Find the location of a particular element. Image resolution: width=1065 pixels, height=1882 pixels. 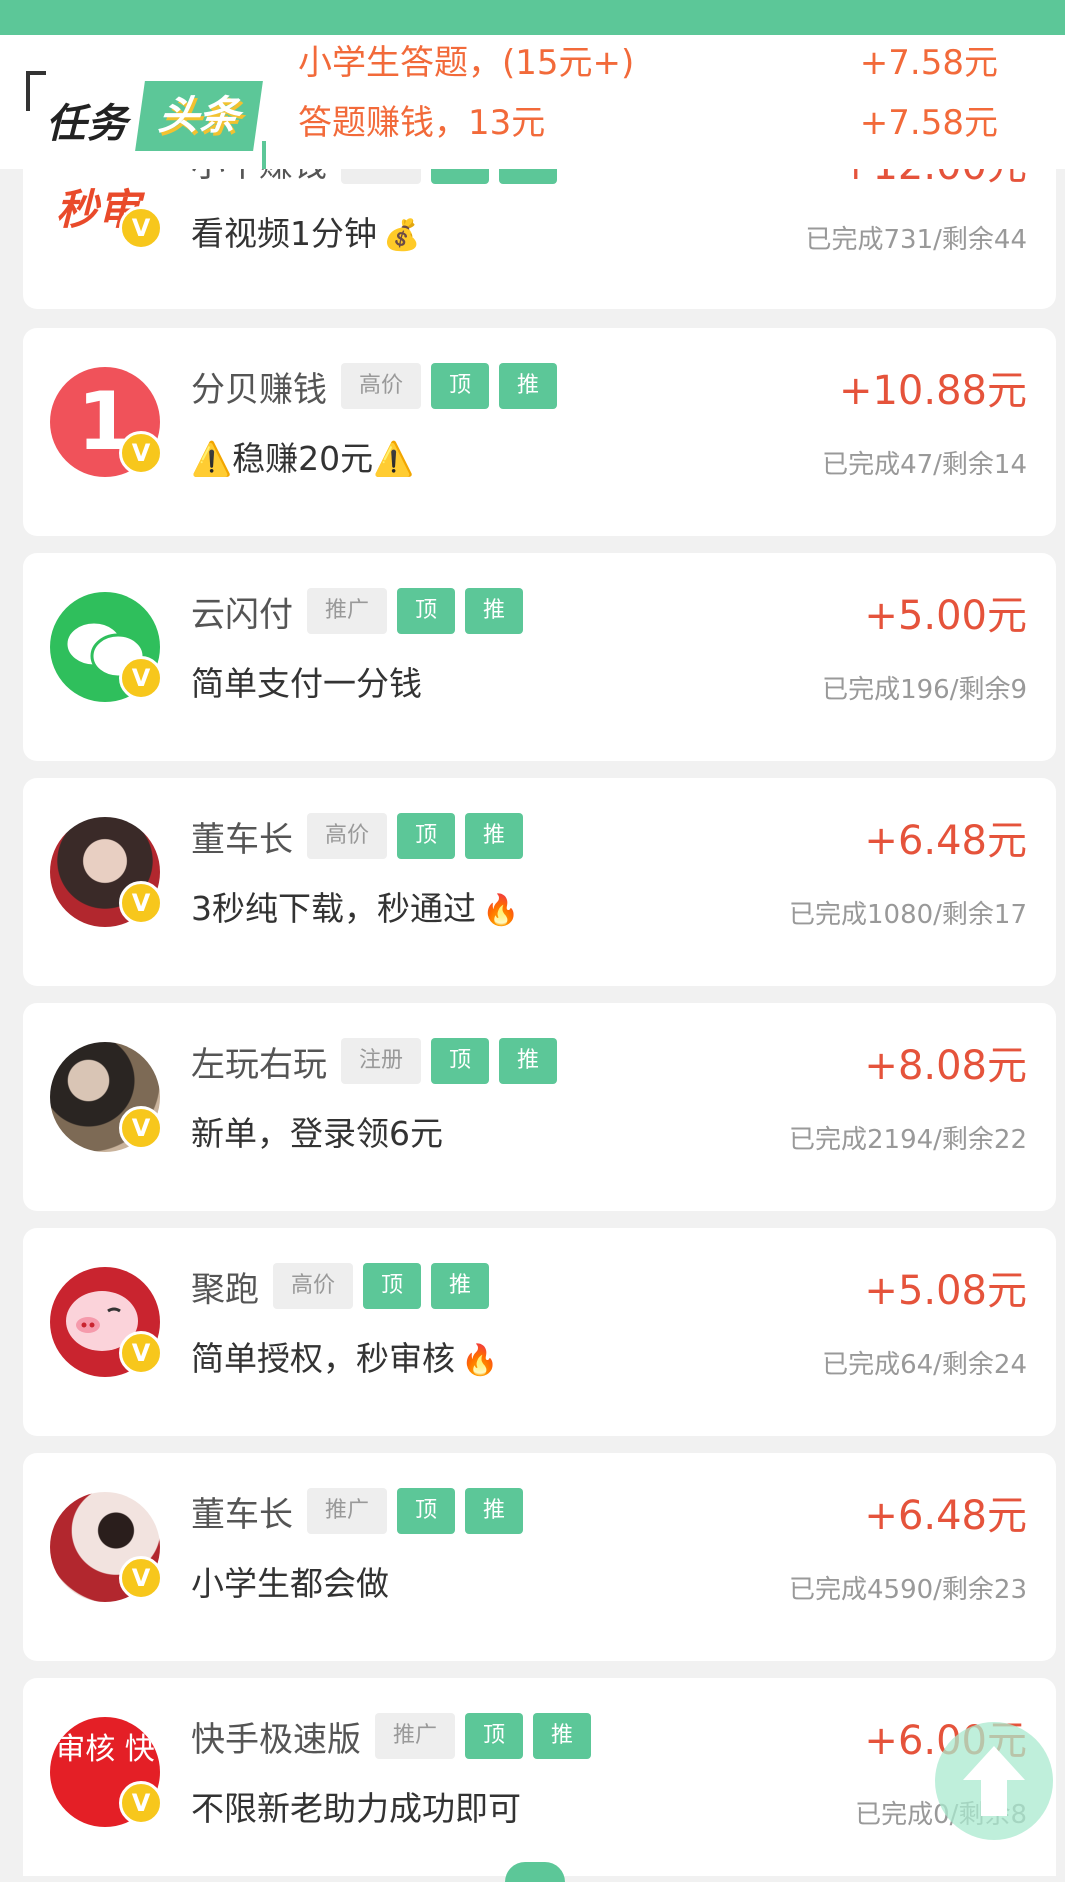

task-description: 简单授权，秒审核 🔥 is located at coordinates (344, 1356).